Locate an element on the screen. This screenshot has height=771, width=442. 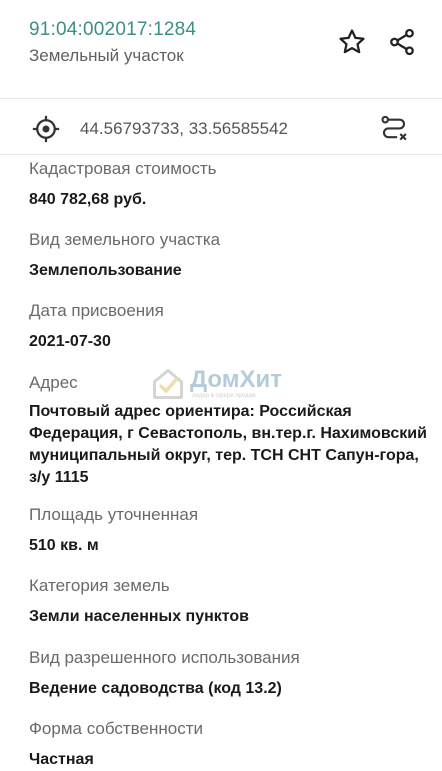
field-assign-date: Дата присвоения 2021-07-30 is located at coordinates (231, 326).